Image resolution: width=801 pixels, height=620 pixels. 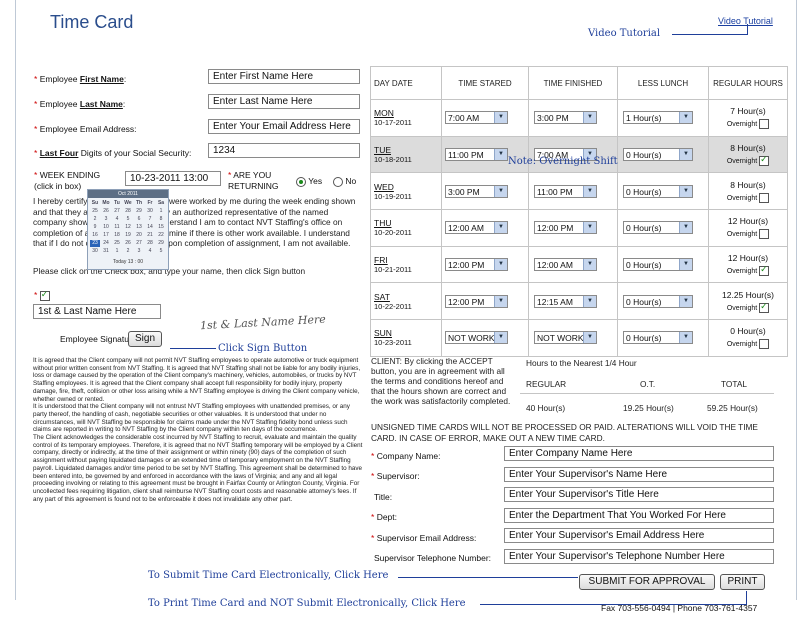 What do you see at coordinates (565, 228) in the screenshot?
I see `finish-time-select: 12:00 PM ▼` at bounding box center [565, 228].